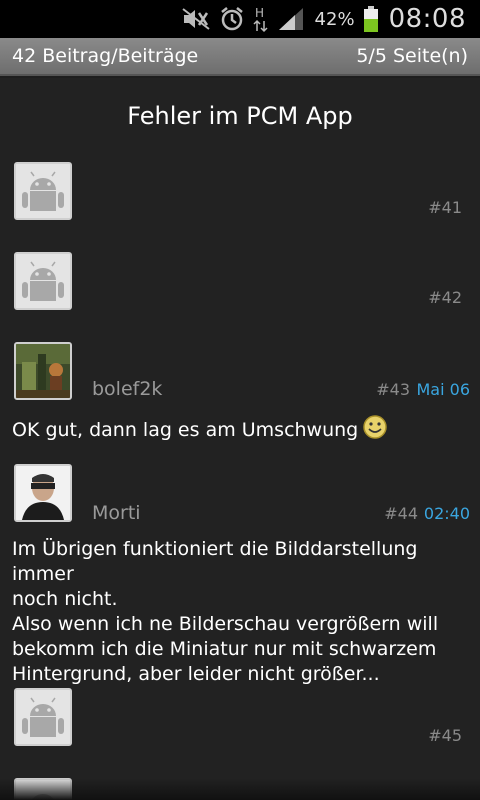 This screenshot has height=800, width=480. Describe the element at coordinates (185, 430) in the screenshot. I see `post-text-content: OK gut, dann lag es am Umschwung` at that location.